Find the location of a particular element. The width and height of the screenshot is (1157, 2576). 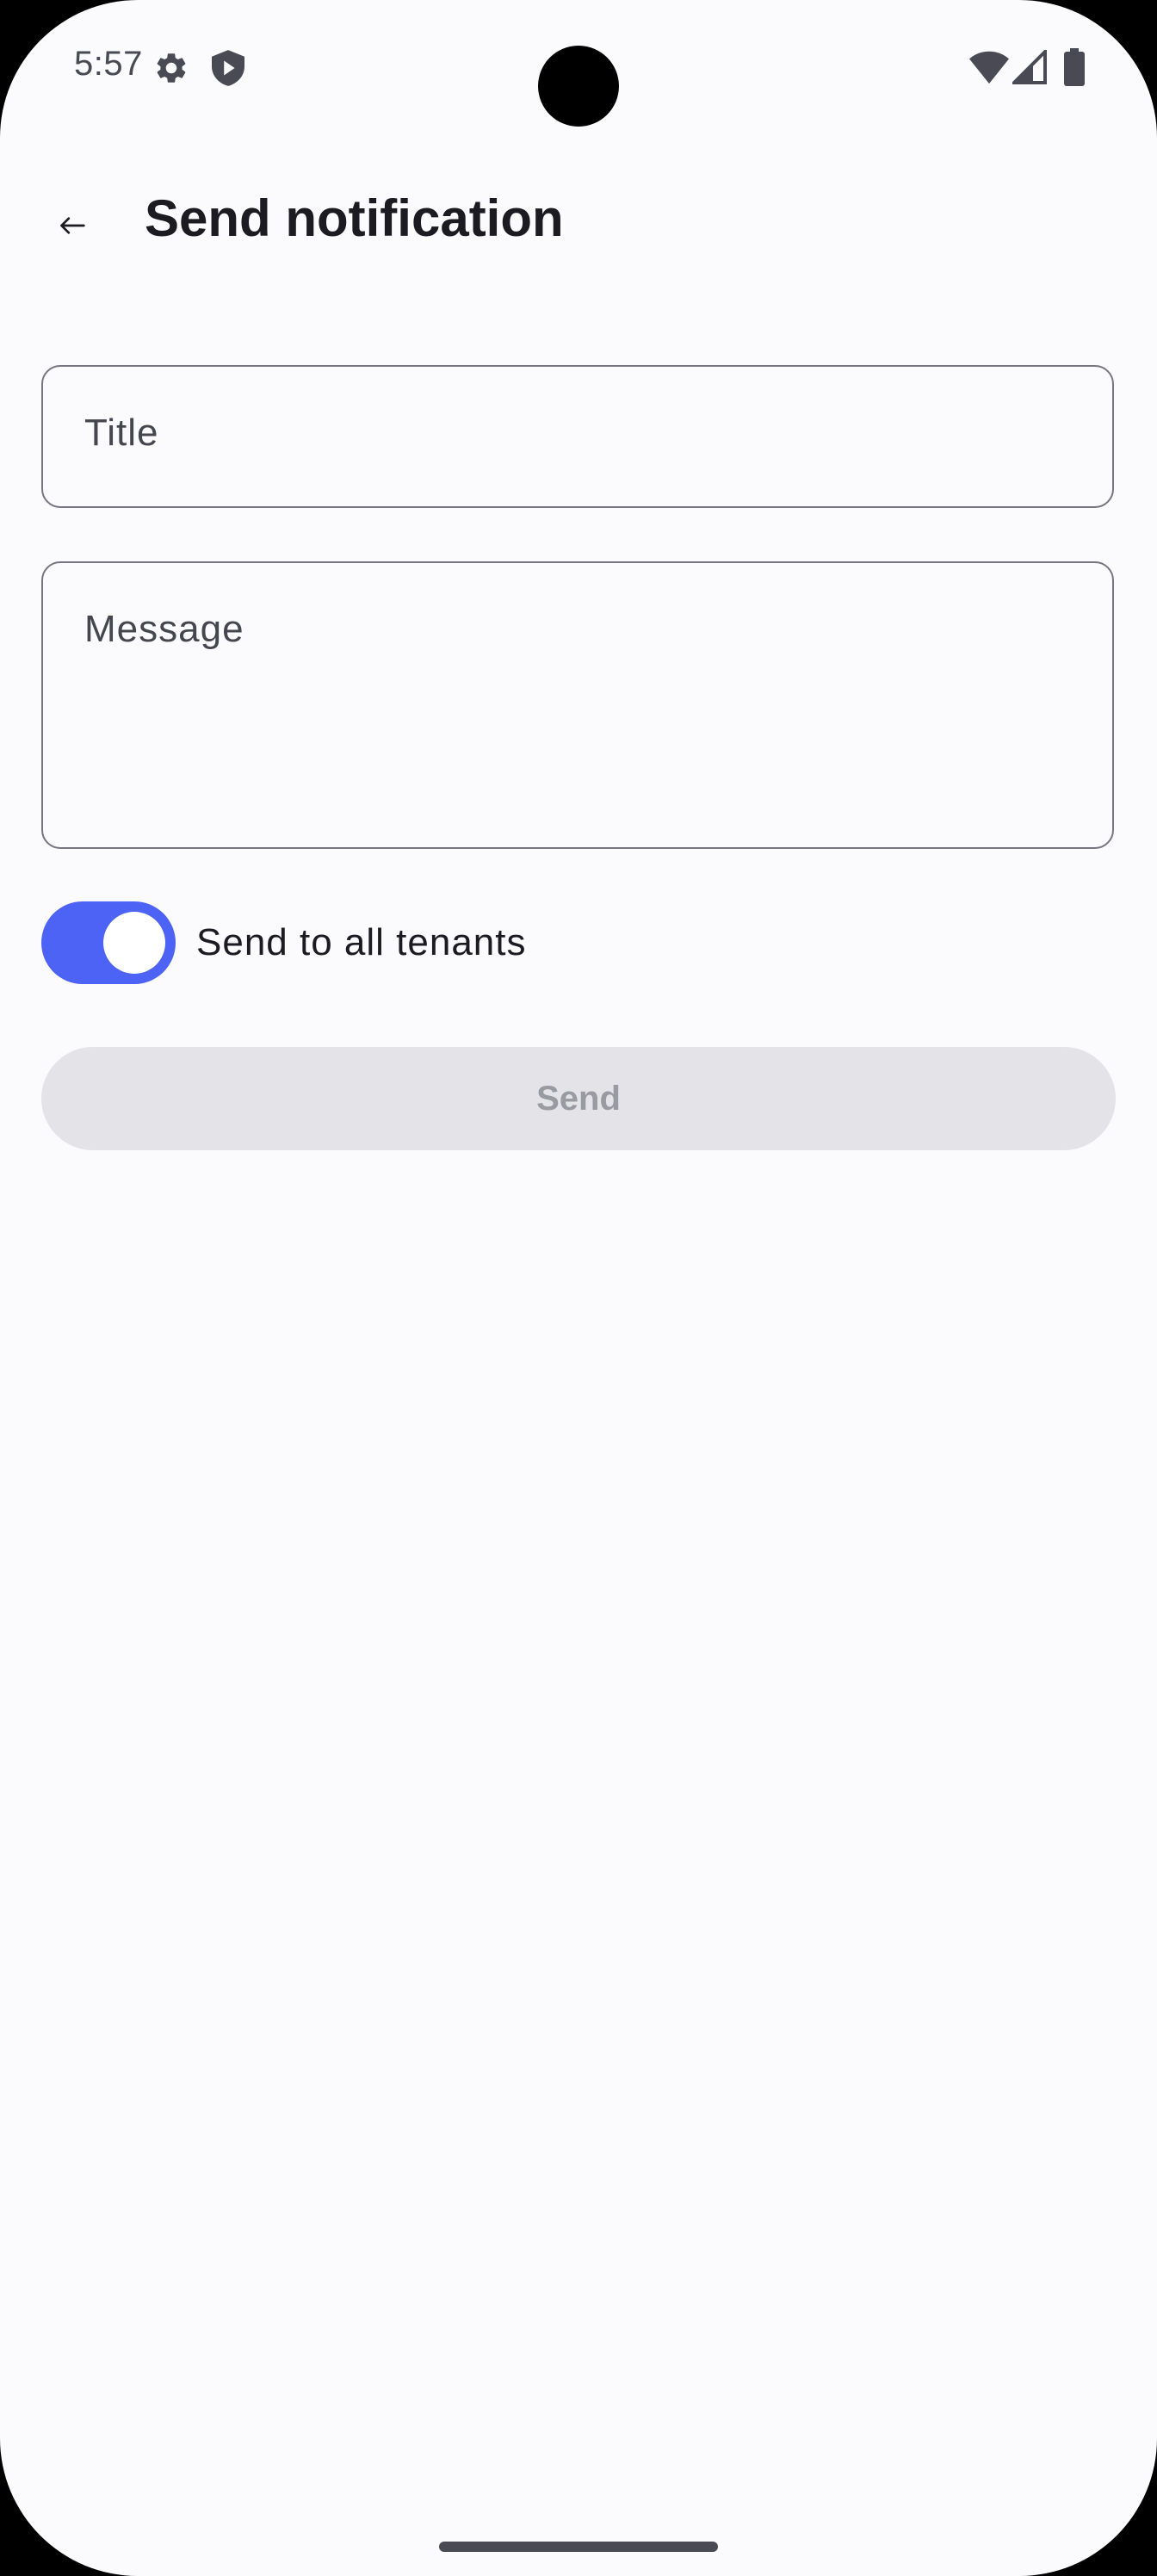

send-button: Send is located at coordinates (579, 1098).